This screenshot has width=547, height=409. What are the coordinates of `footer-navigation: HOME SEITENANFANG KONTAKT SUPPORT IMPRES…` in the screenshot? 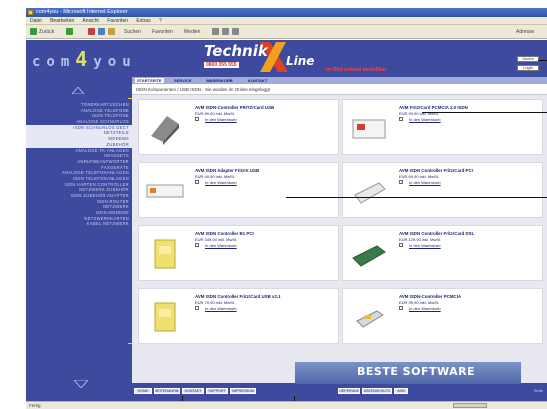 It's located at (339, 392).